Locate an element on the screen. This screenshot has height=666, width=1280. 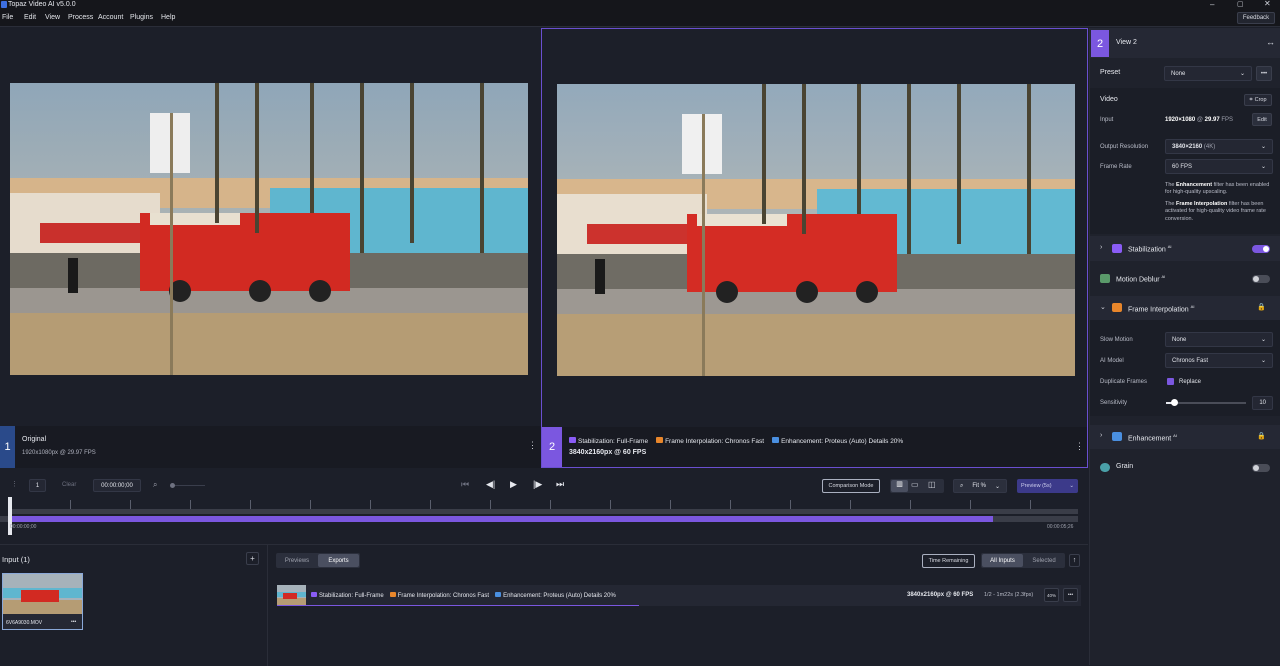
grain-toggle is located at coordinates (1261, 468).